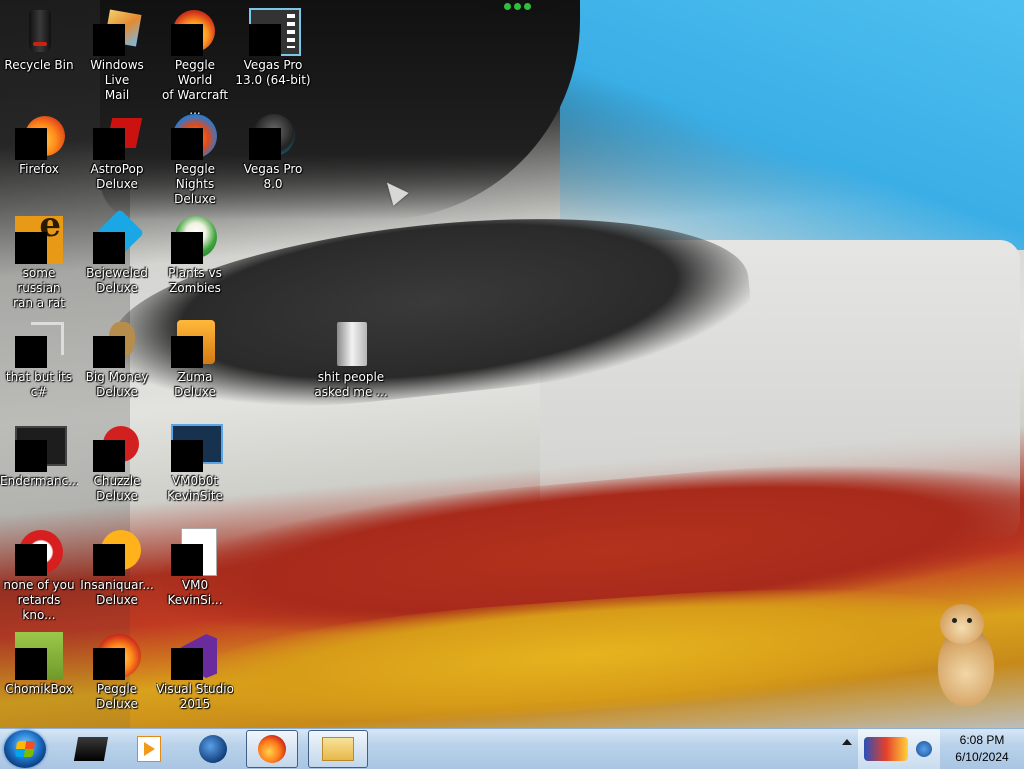 The width and height of the screenshot is (1024, 769). I want to click on vegas-8-icon, so click(273, 136).